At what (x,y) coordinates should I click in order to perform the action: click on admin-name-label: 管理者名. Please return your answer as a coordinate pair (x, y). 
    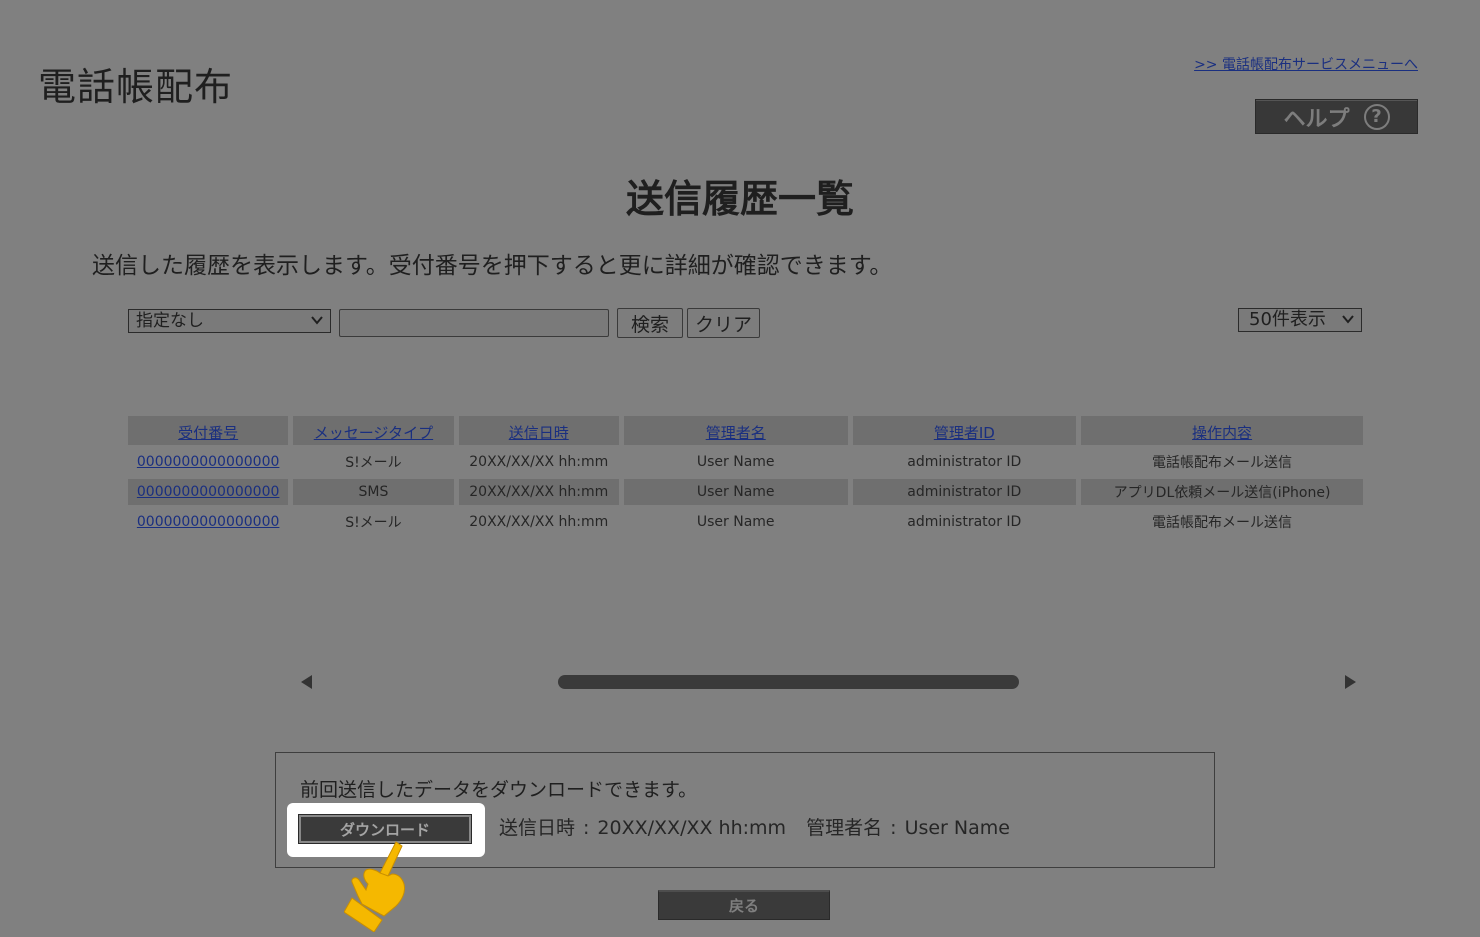
    Looking at the image, I should click on (844, 828).